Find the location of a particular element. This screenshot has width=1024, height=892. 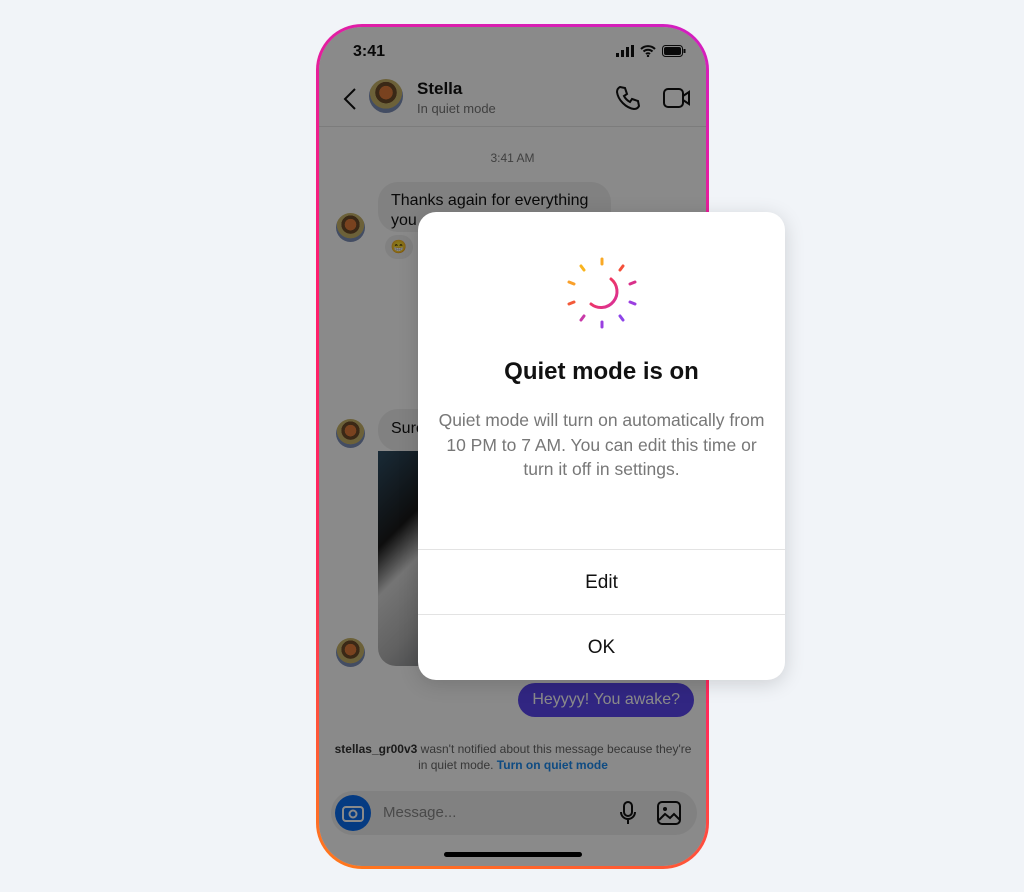

dialog-title: Quiet mode is on is located at coordinates (601, 371).